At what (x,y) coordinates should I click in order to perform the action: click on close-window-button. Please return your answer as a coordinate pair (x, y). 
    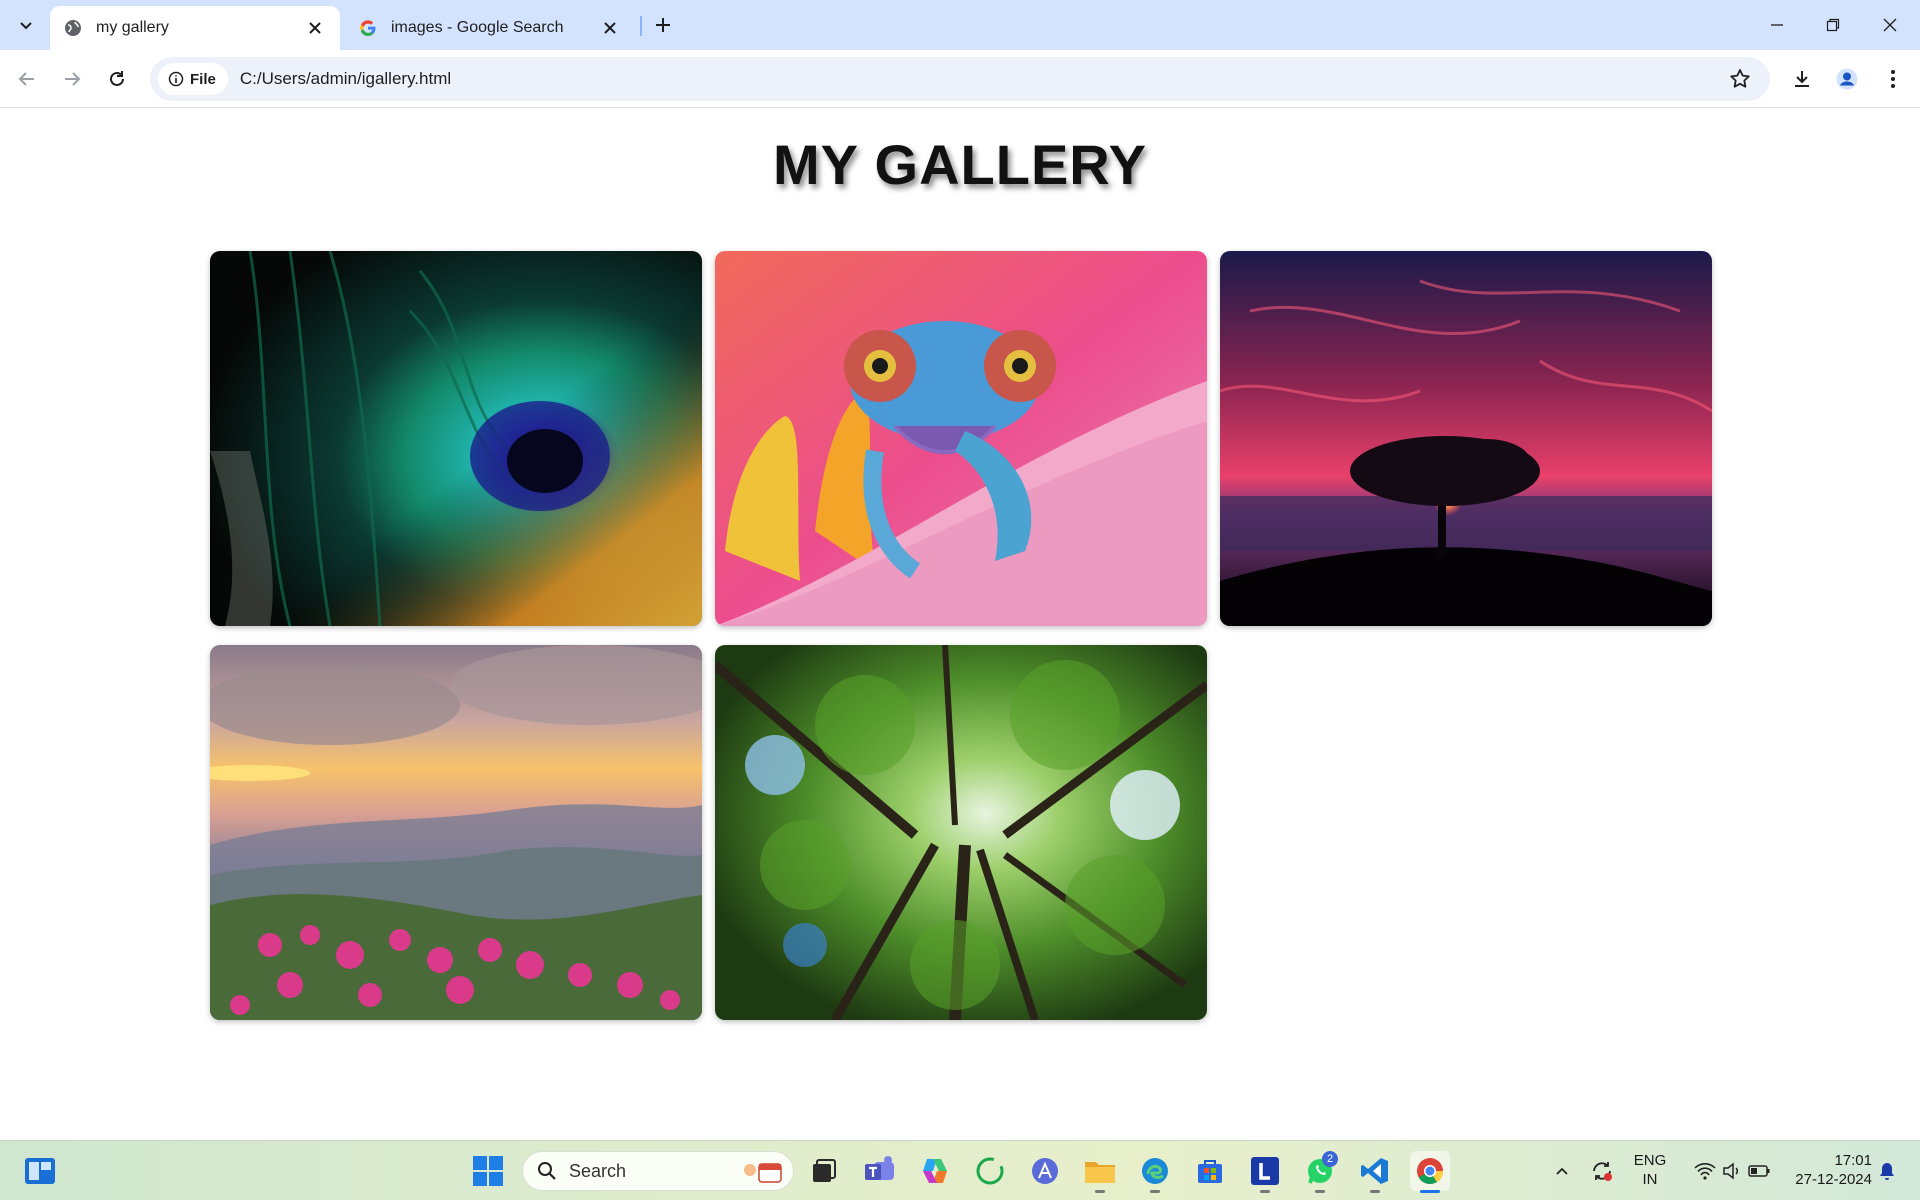
    Looking at the image, I should click on (1890, 25).